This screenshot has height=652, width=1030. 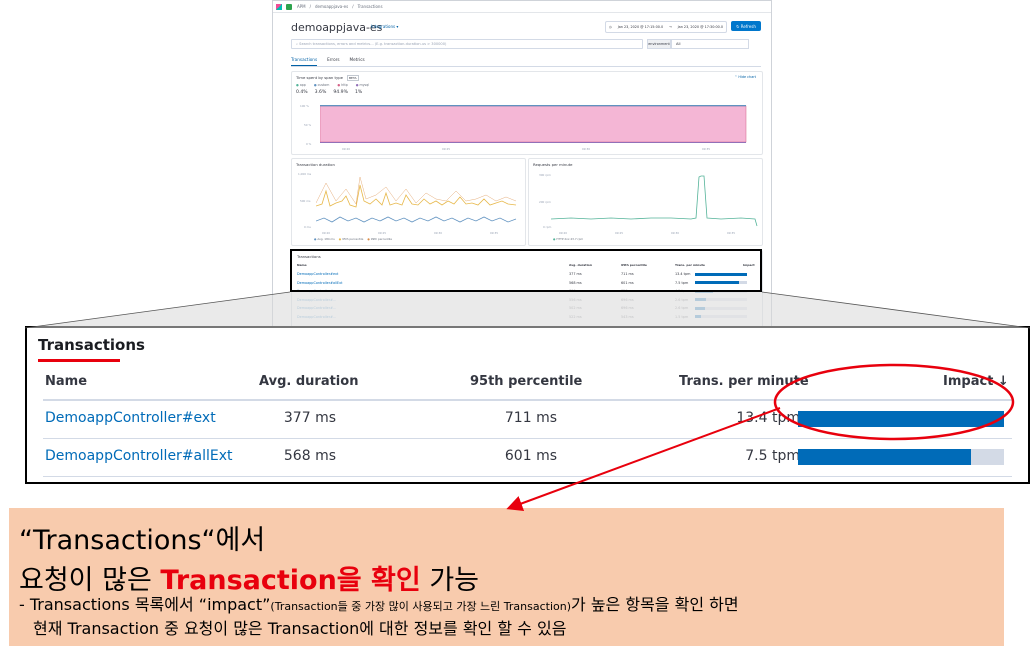 I want to click on avg-duration-cell: 568 ms, so click(x=309, y=456).